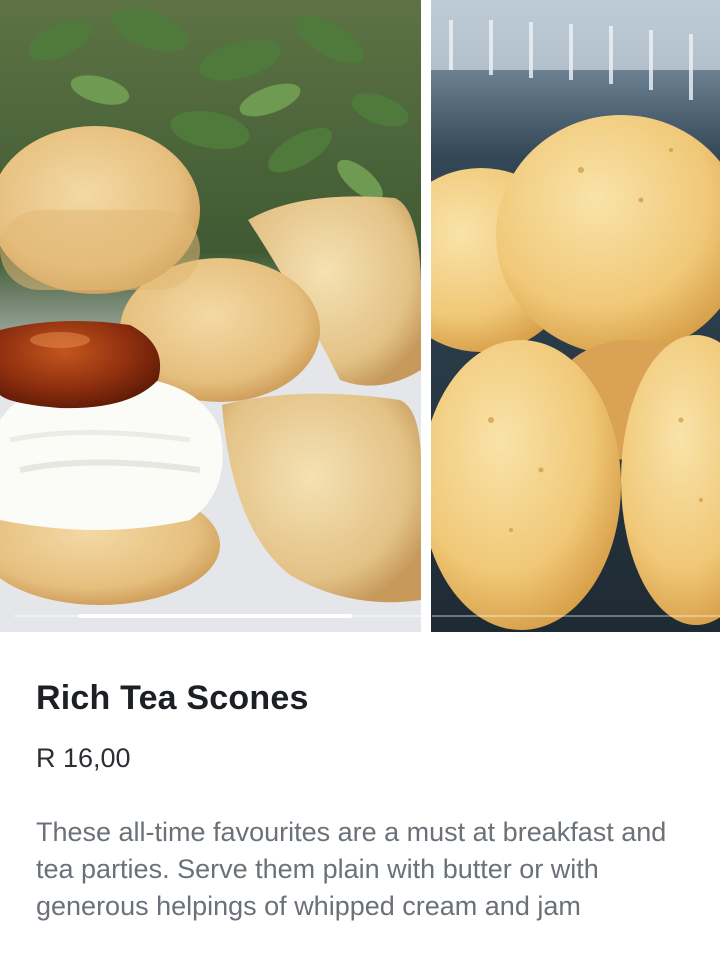 The height and width of the screenshot is (980, 720). I want to click on gallery-scroll-track, so click(576, 616).